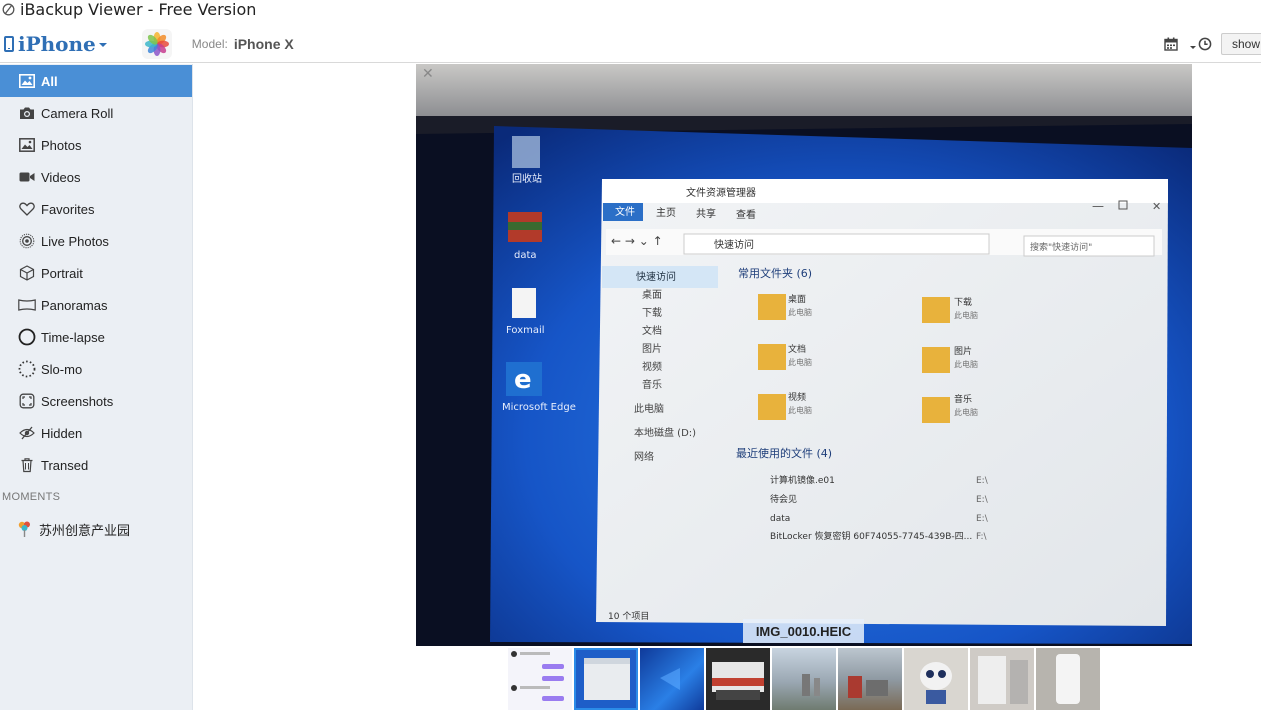  What do you see at coordinates (652, 313) in the screenshot?
I see `nav-item: 下载` at bounding box center [652, 313].